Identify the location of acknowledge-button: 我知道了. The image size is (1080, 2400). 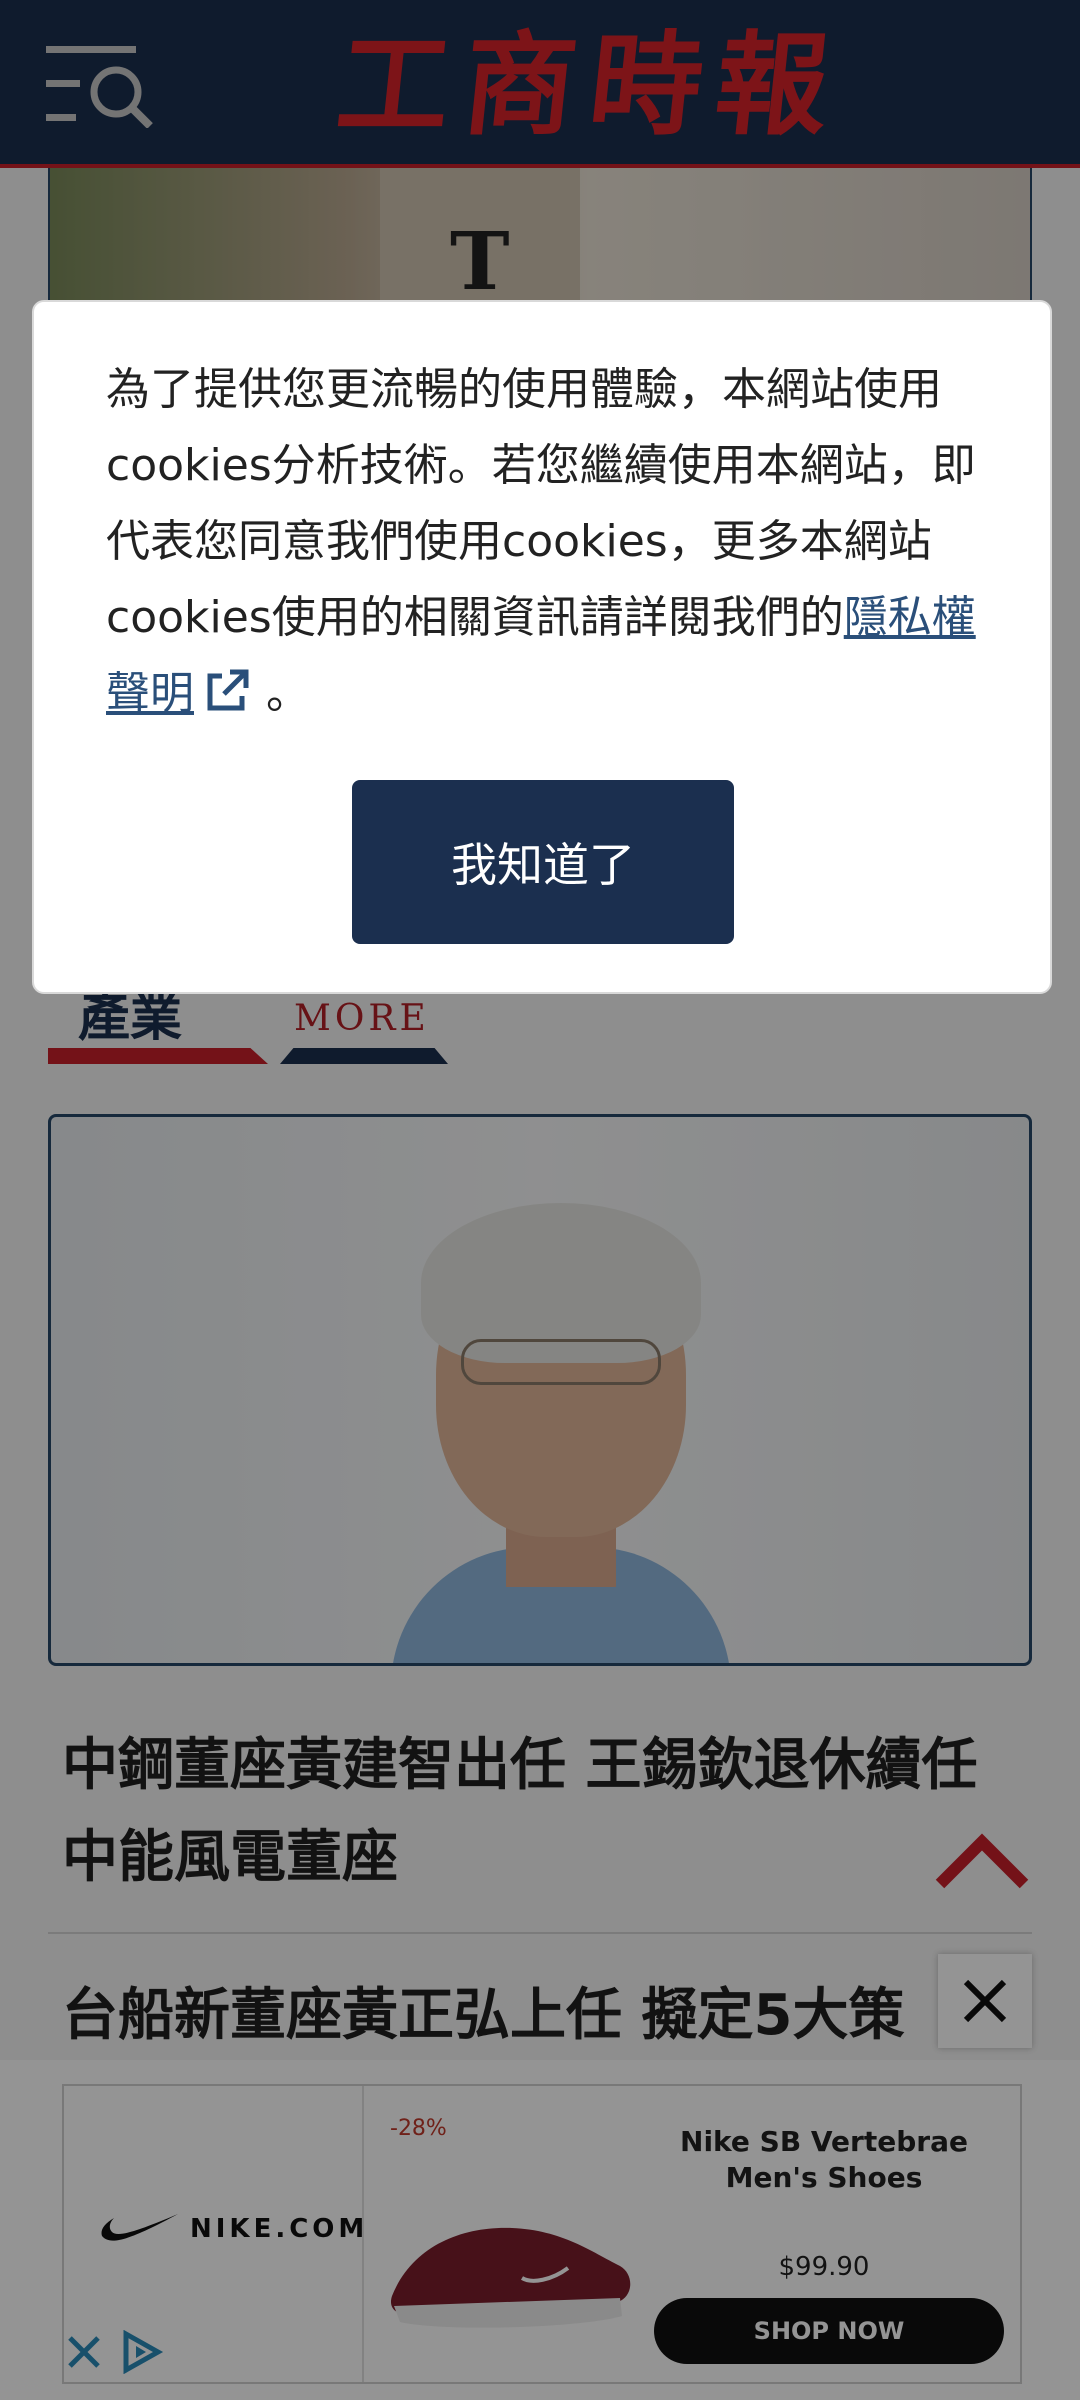
(543, 862).